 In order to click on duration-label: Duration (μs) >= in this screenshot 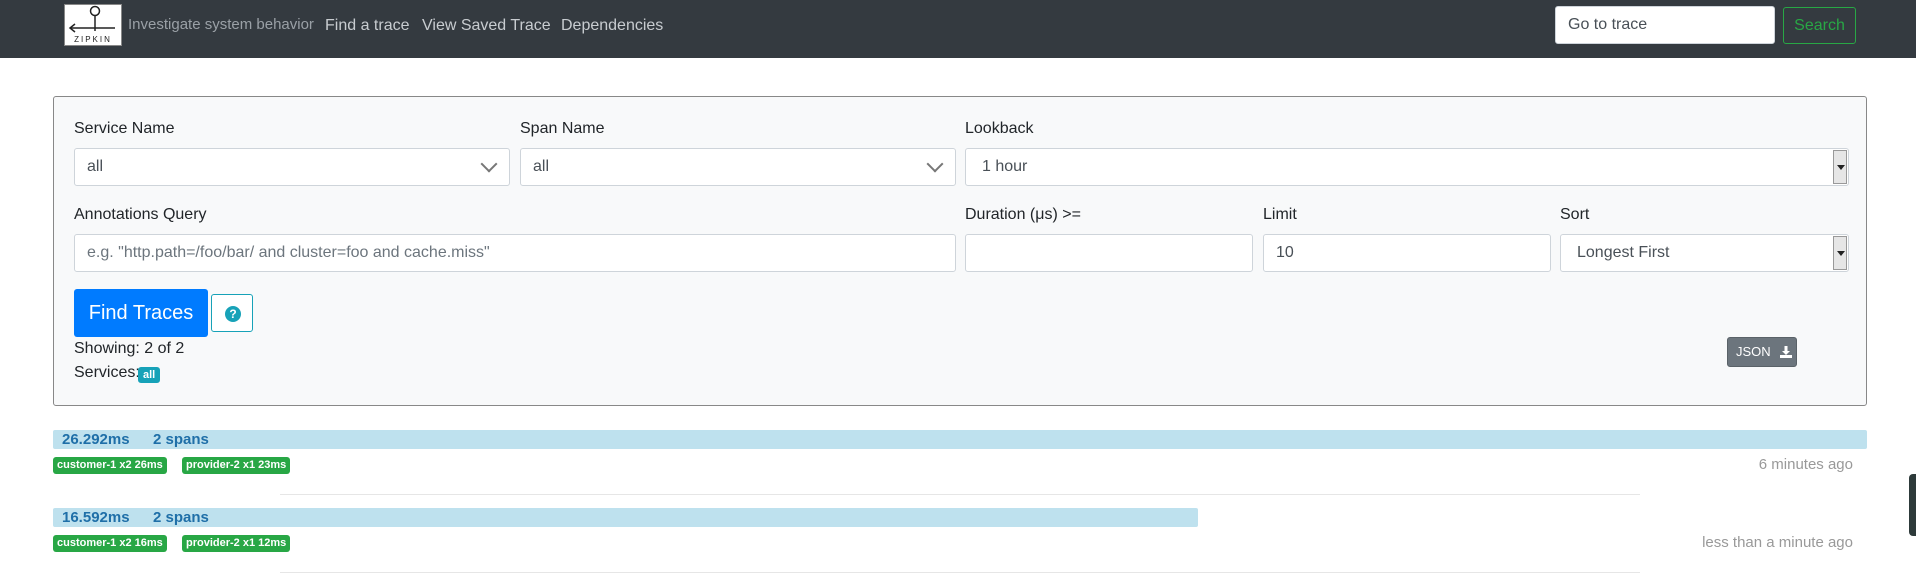, I will do `click(1023, 214)`.